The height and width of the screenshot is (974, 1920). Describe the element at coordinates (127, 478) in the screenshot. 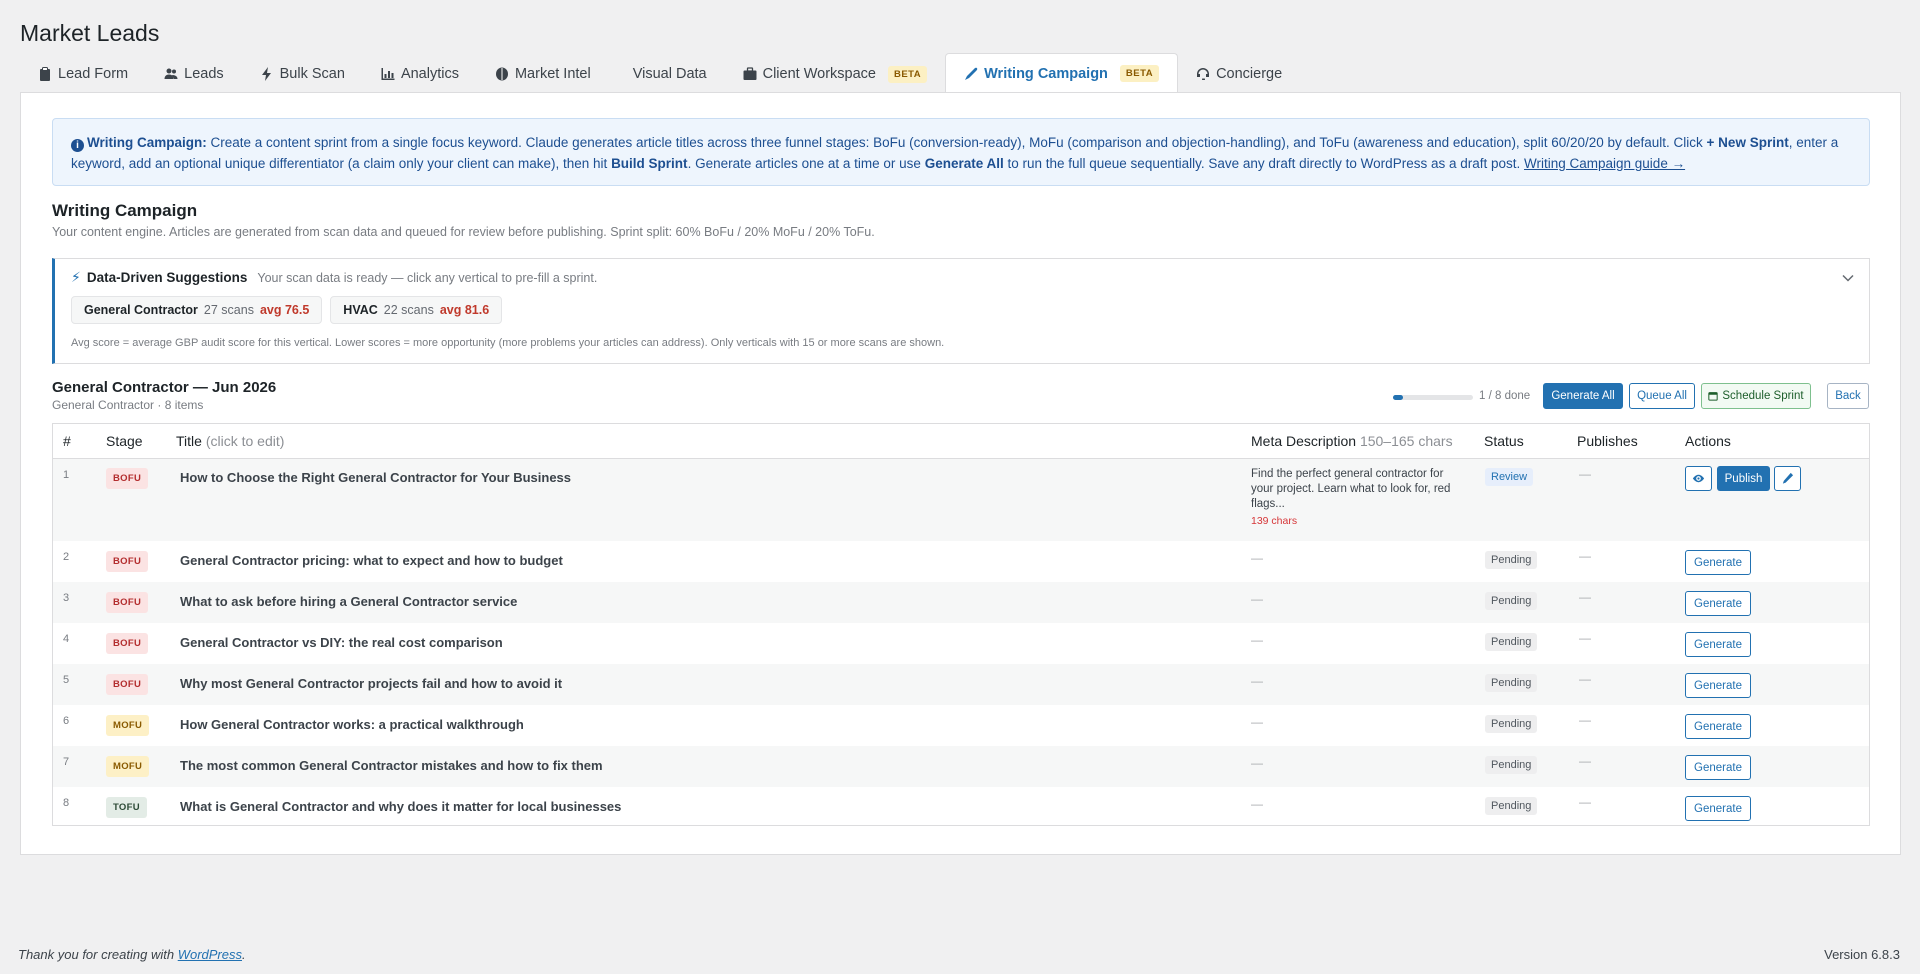

I see `stage-badge: BOFU` at that location.